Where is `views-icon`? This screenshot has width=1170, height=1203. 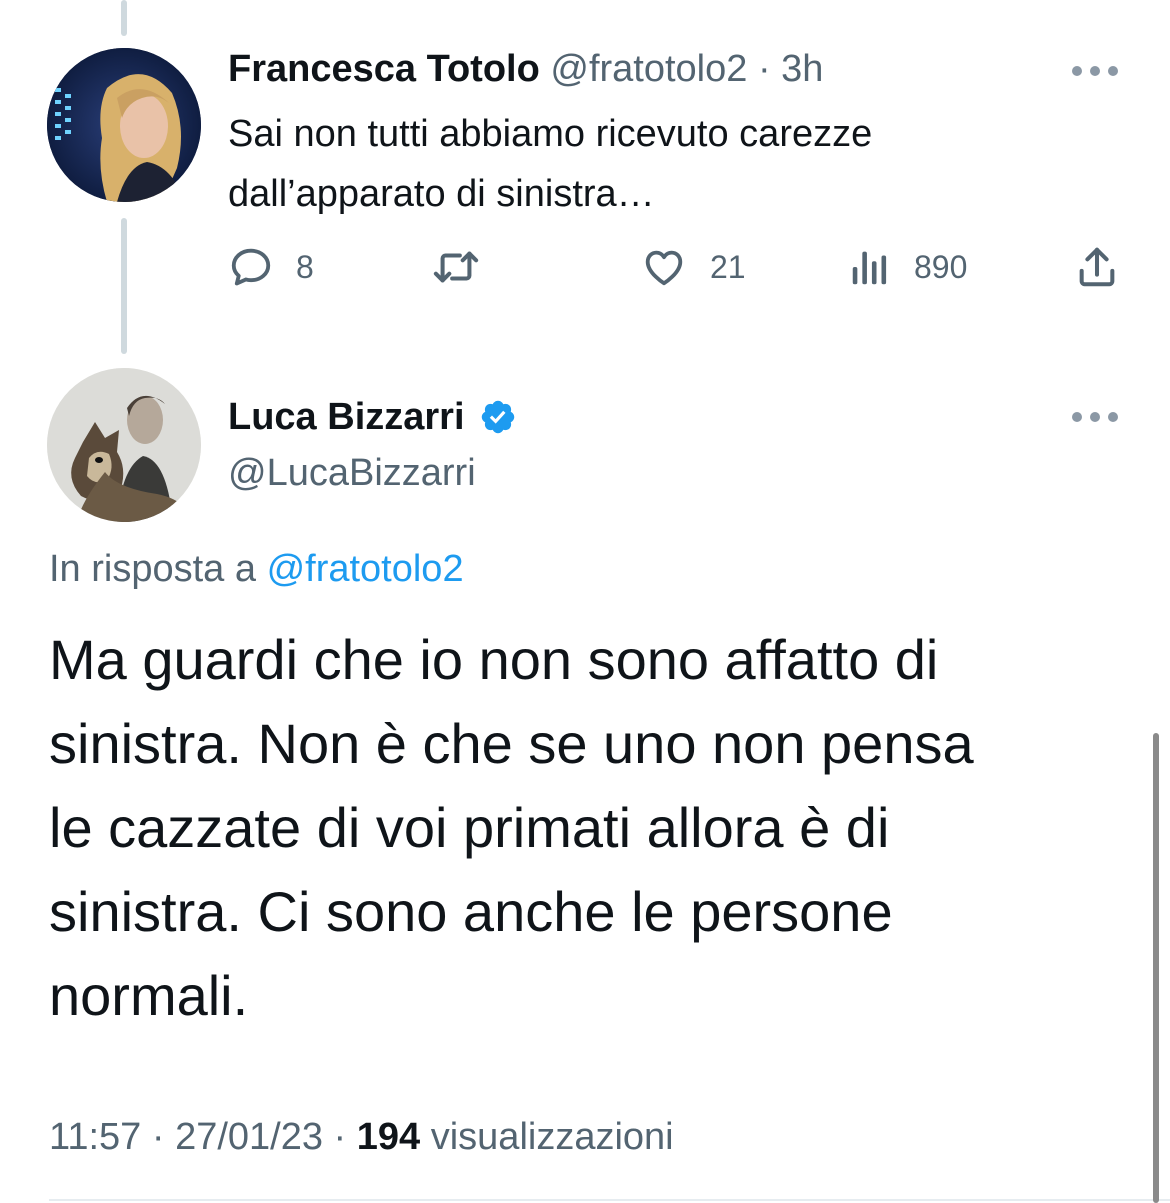 views-icon is located at coordinates (870, 267).